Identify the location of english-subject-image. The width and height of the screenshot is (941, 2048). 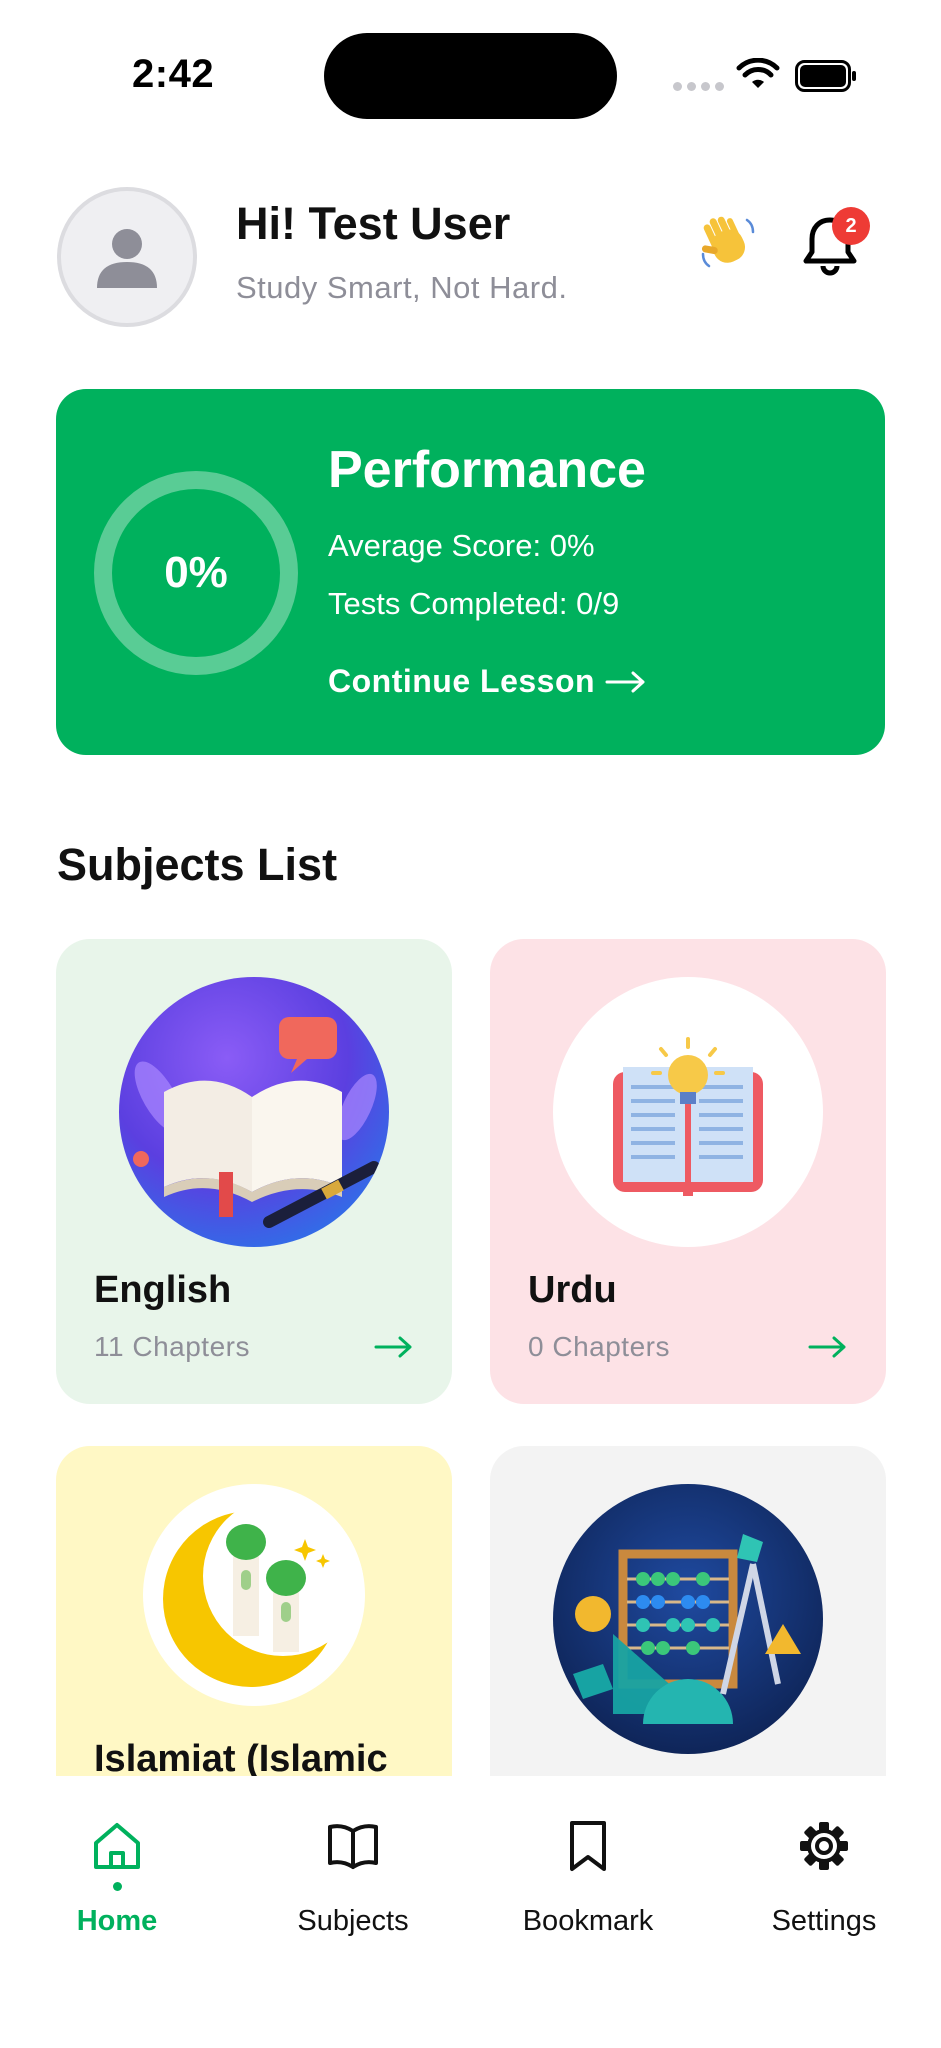
(254, 1112).